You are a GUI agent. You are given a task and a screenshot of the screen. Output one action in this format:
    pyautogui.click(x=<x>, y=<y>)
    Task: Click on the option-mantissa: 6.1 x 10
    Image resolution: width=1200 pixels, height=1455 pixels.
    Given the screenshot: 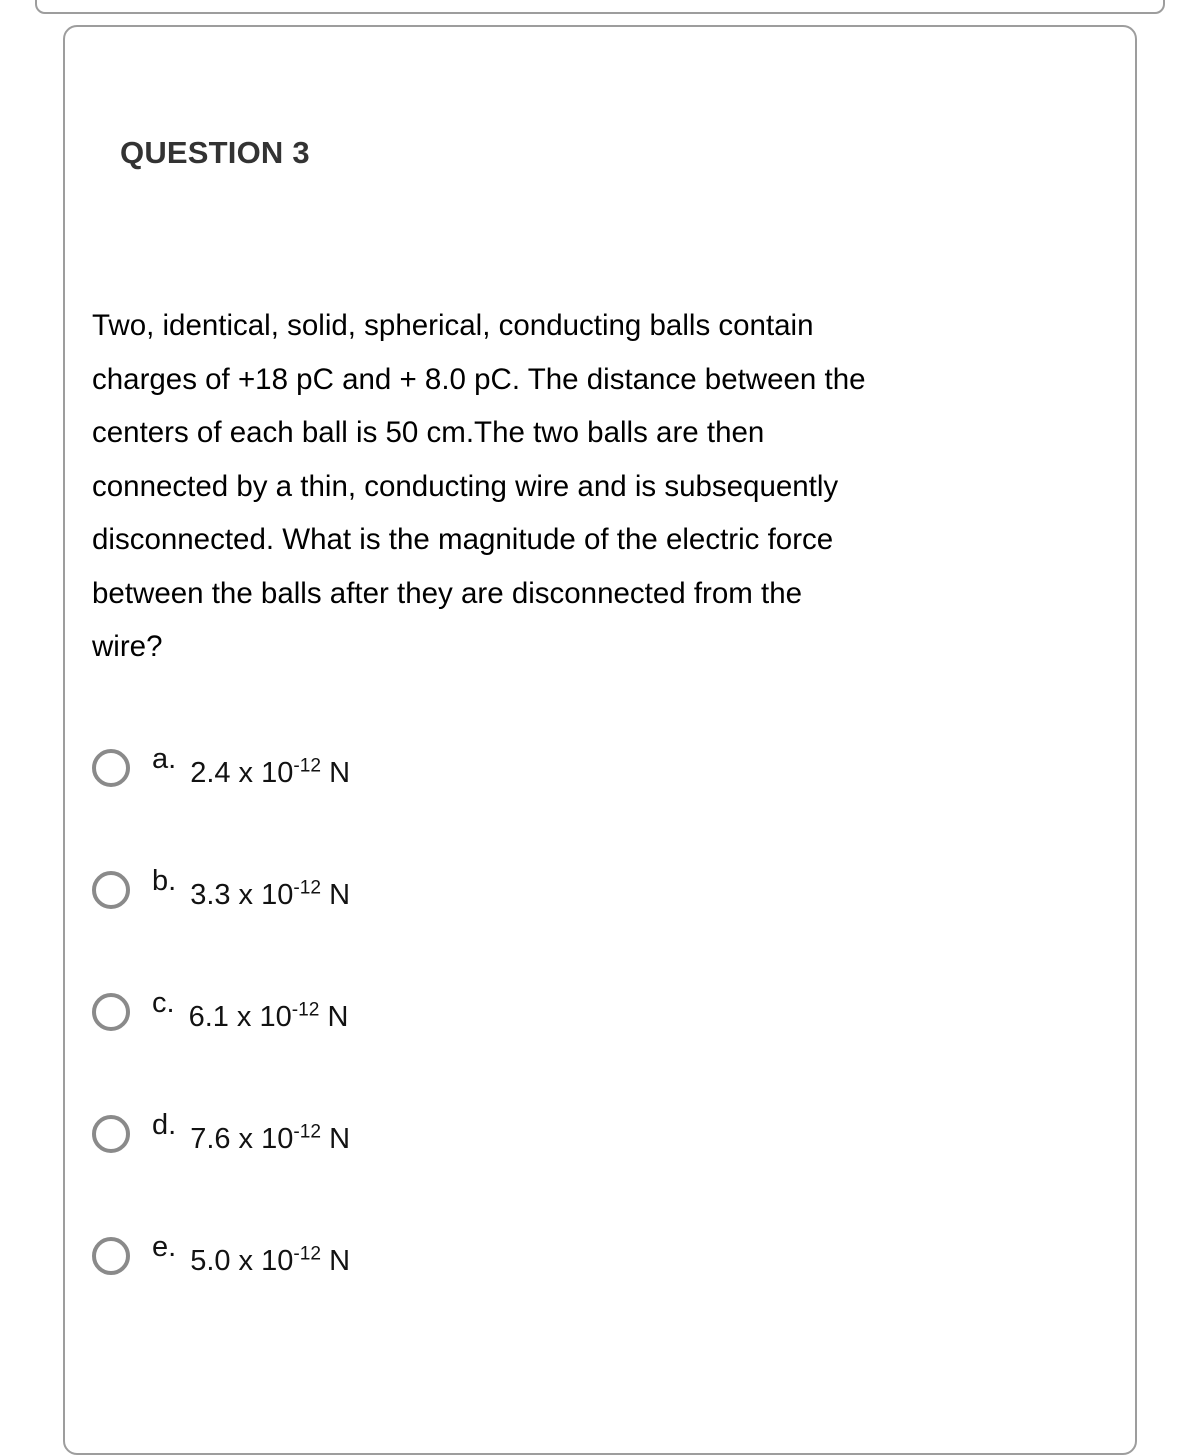 What is the action you would take?
    pyautogui.click(x=240, y=1017)
    